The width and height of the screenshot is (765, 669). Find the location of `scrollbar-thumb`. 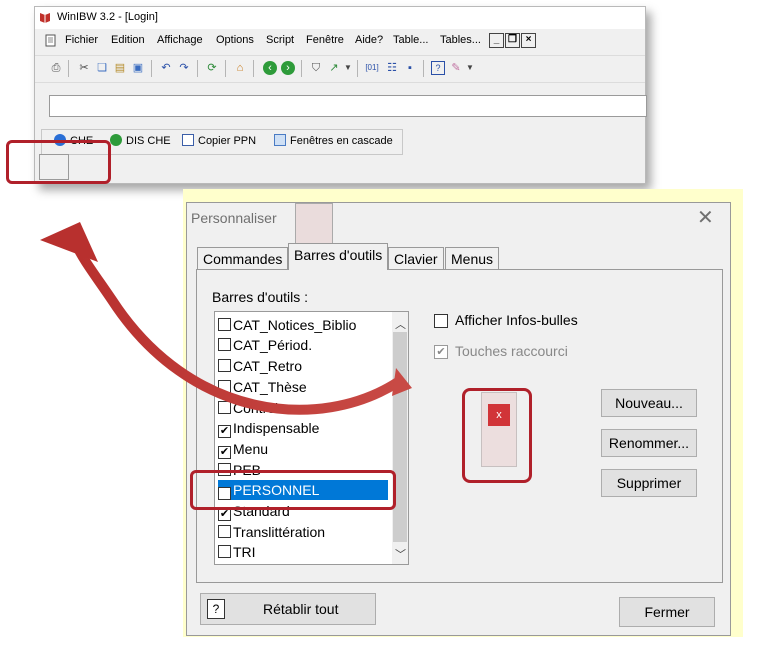

scrollbar-thumb is located at coordinates (400, 437).